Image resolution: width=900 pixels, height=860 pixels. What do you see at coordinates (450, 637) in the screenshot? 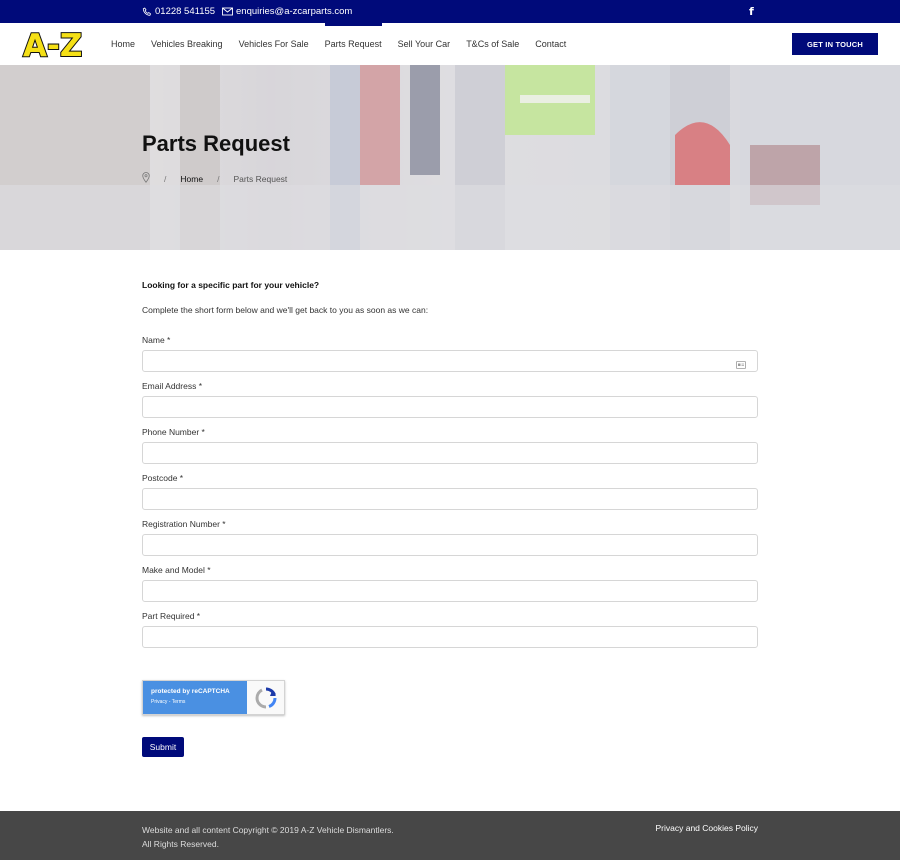
I see `part-required-input` at bounding box center [450, 637].